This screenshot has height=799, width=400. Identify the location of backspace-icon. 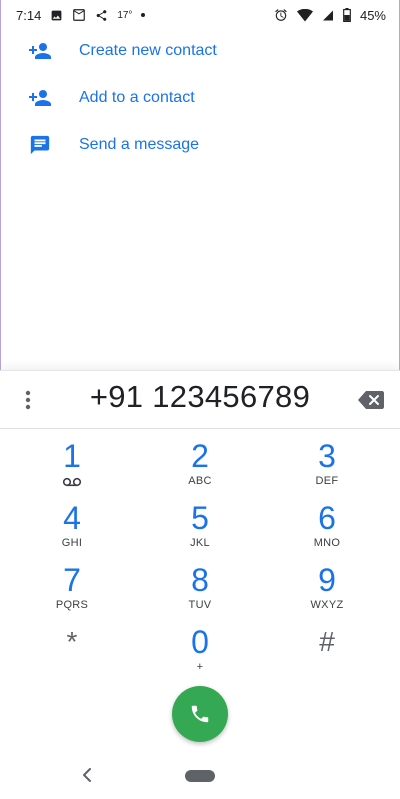
(371, 400).